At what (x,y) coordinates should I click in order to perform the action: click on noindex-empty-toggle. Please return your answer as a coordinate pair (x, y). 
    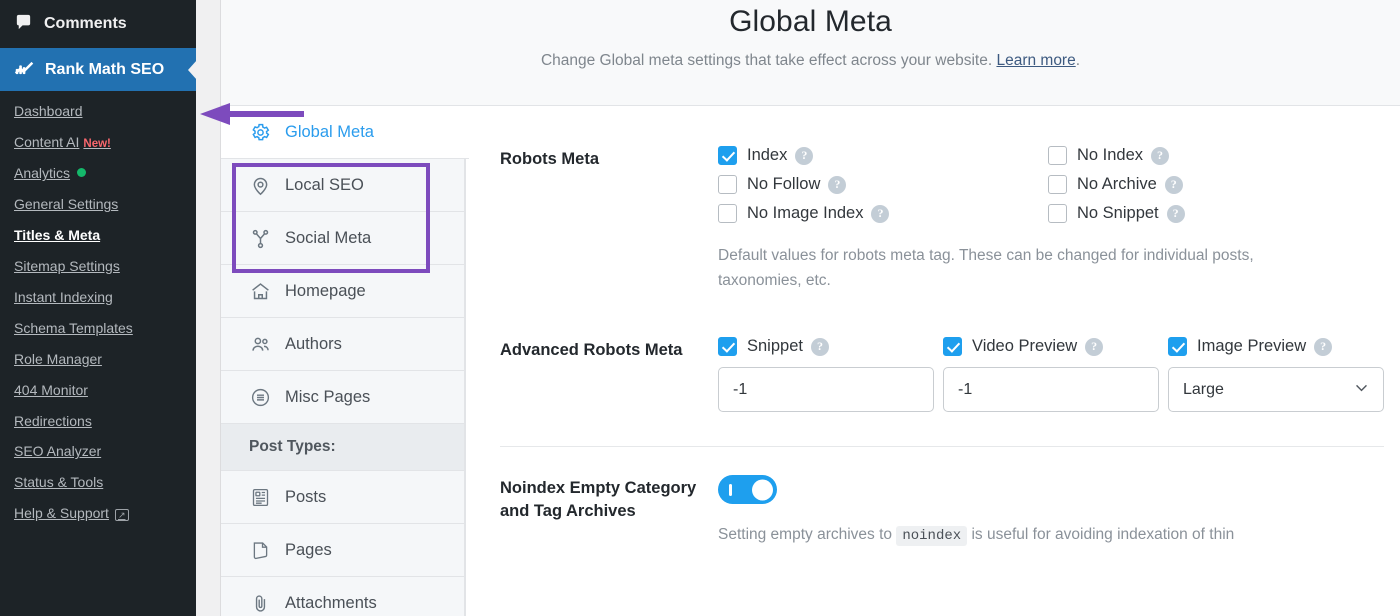
    Looking at the image, I should click on (747, 490).